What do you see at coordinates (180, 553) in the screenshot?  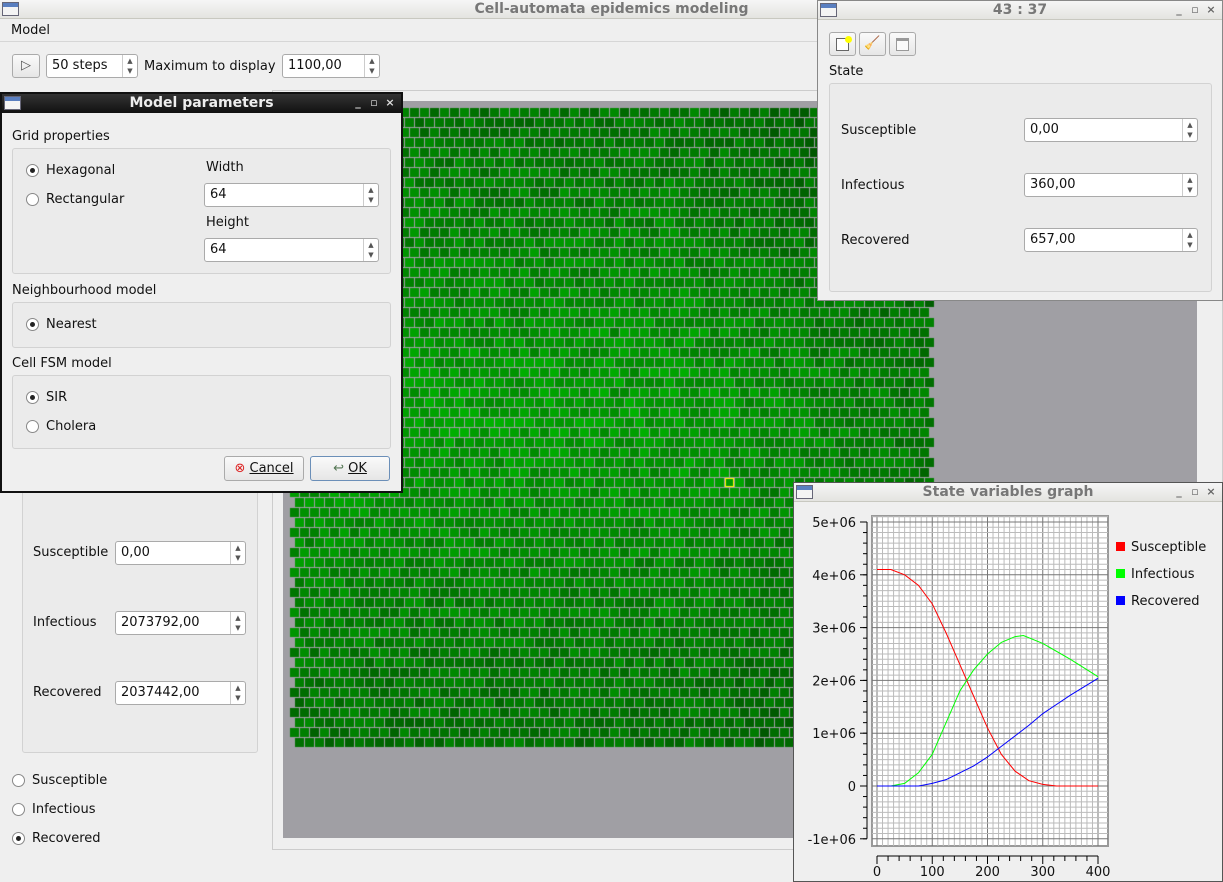 I see `left-field-spinbox: 0,00 ▲ ▼` at bounding box center [180, 553].